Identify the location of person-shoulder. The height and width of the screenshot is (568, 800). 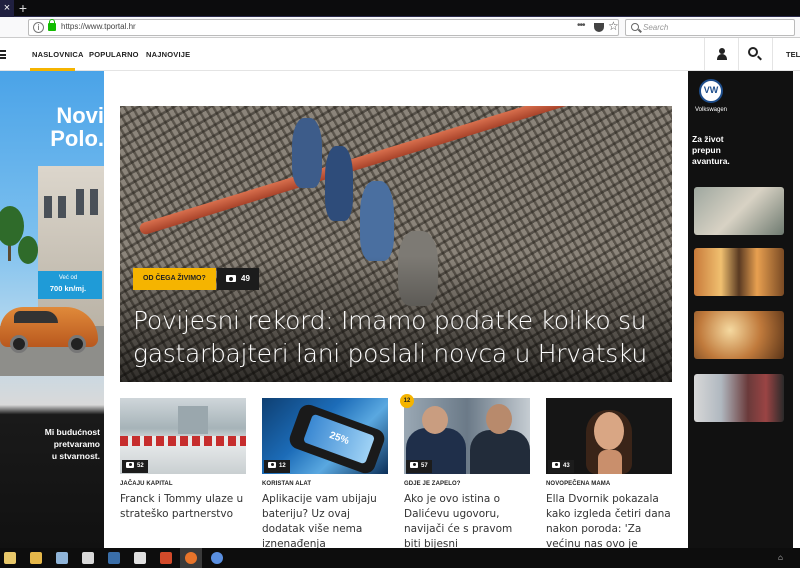
(610, 462).